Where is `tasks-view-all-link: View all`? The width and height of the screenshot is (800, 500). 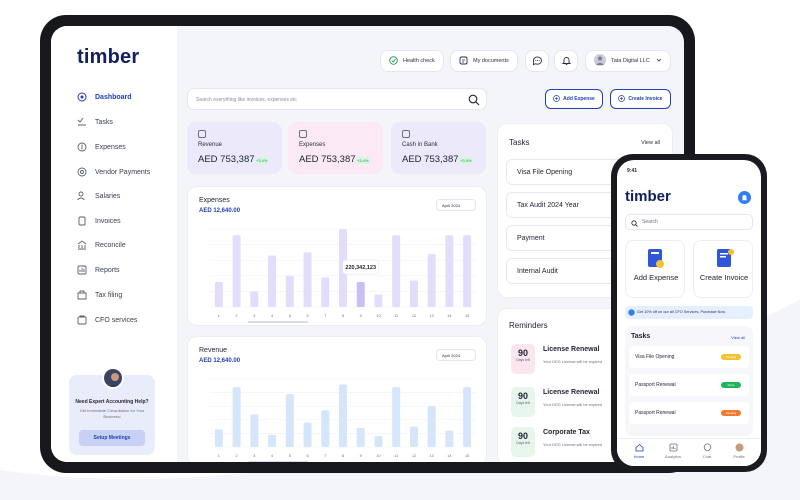 tasks-view-all-link: View all is located at coordinates (650, 143).